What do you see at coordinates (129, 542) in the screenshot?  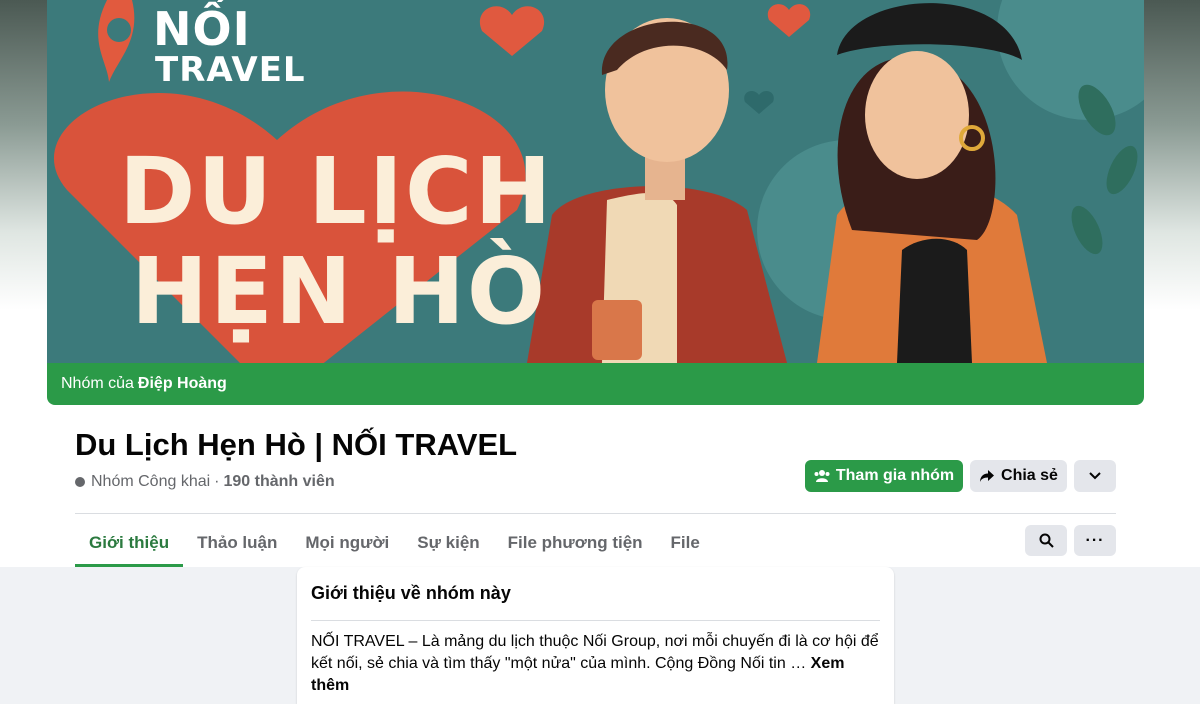 I see `tab-gioi-thieu: Giới thiệu` at bounding box center [129, 542].